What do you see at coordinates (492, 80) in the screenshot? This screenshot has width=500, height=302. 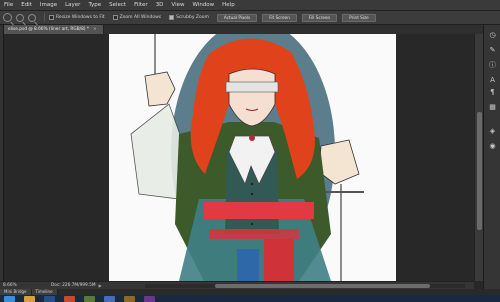 I see `character-icon: A` at bounding box center [492, 80].